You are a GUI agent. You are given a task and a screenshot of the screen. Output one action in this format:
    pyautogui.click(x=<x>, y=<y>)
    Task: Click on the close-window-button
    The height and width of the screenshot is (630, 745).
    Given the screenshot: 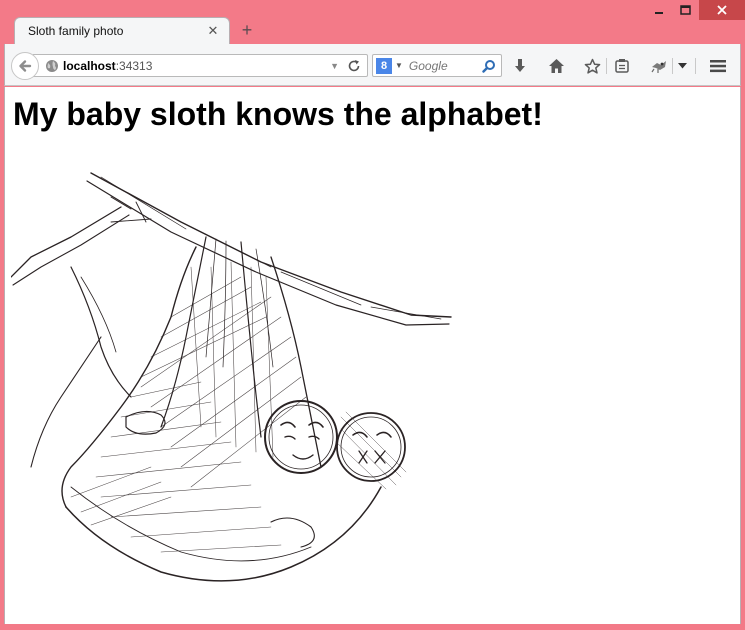 What is the action you would take?
    pyautogui.click(x=722, y=10)
    